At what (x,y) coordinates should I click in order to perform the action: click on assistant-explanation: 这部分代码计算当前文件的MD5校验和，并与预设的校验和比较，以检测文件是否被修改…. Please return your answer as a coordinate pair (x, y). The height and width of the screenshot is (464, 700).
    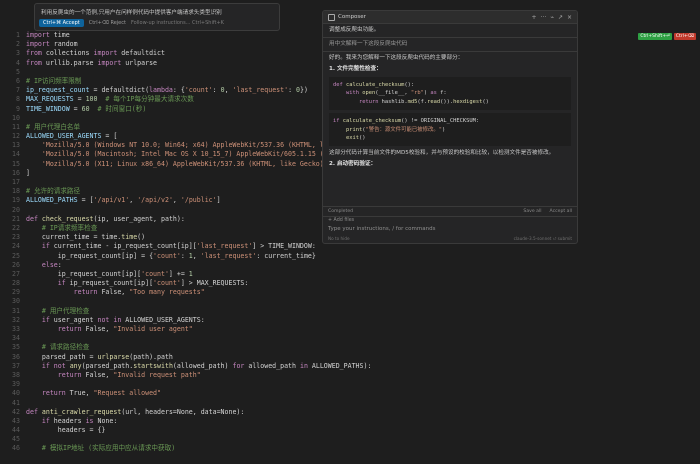
    Looking at the image, I should click on (442, 153).